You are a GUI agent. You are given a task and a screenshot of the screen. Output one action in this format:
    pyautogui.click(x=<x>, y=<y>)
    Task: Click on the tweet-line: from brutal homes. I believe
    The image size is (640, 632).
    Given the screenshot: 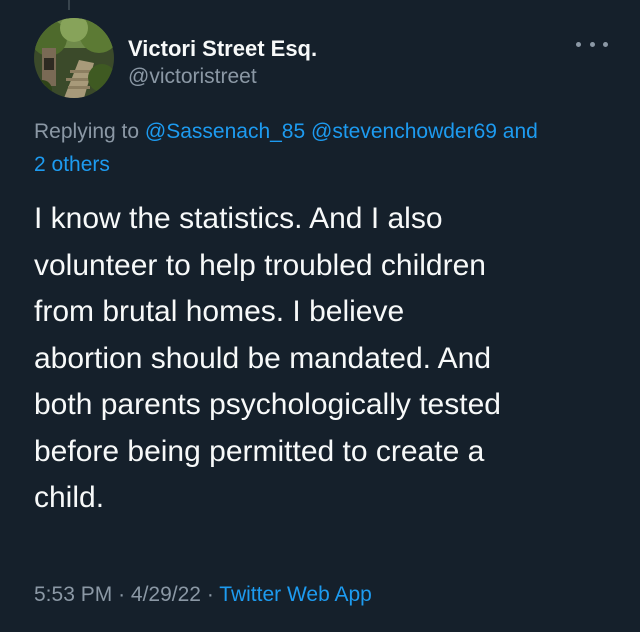 What is the action you would take?
    pyautogui.click(x=219, y=311)
    